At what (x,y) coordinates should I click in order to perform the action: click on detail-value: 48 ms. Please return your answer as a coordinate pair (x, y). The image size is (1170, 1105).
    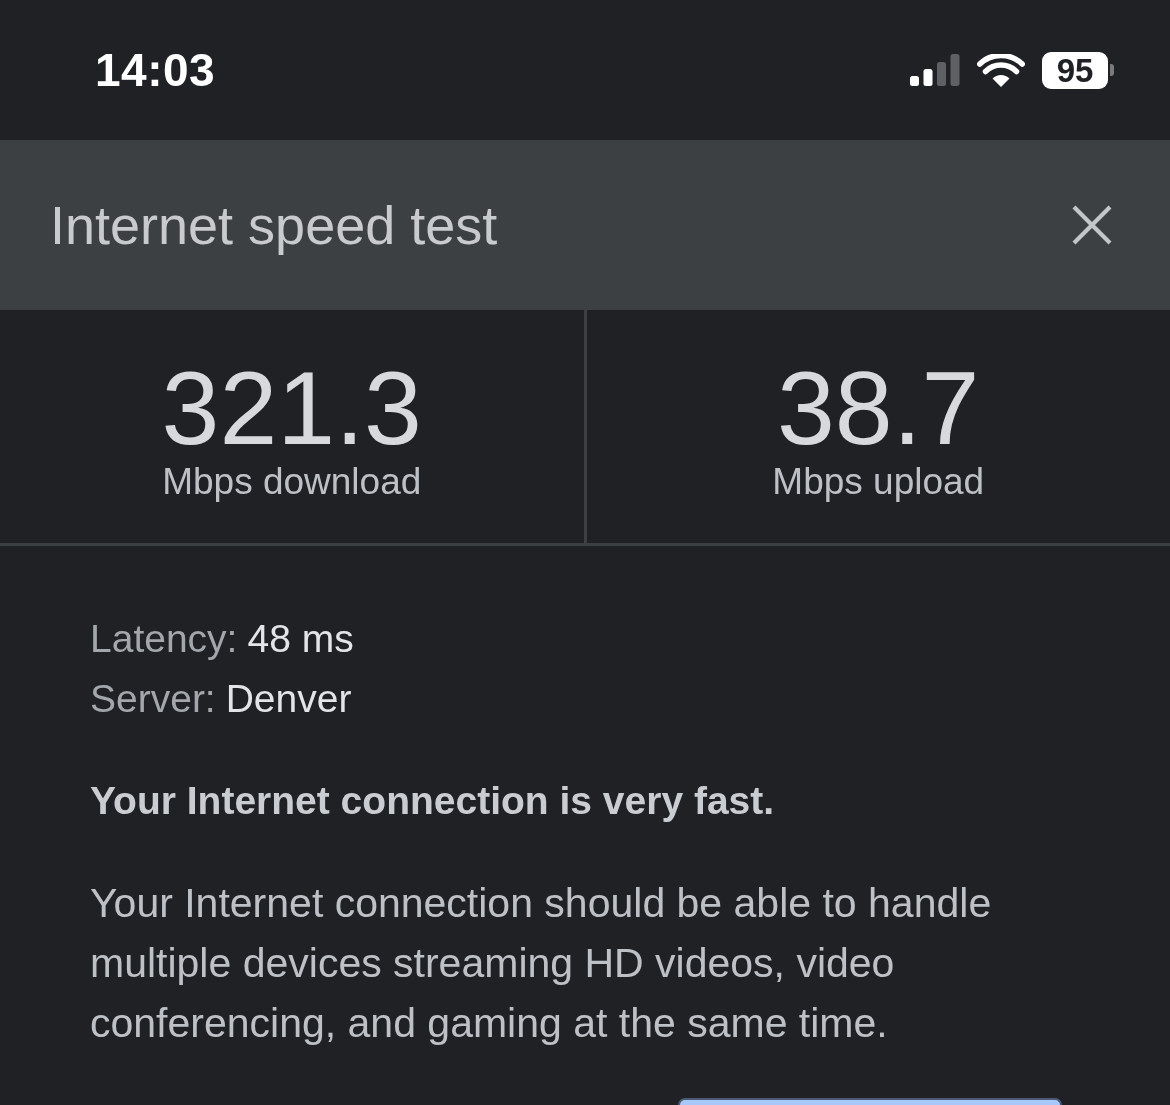
    Looking at the image, I should click on (300, 639).